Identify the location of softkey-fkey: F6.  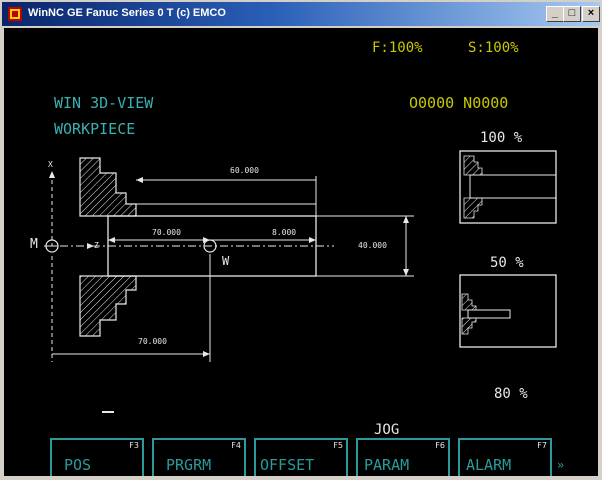
(440, 445).